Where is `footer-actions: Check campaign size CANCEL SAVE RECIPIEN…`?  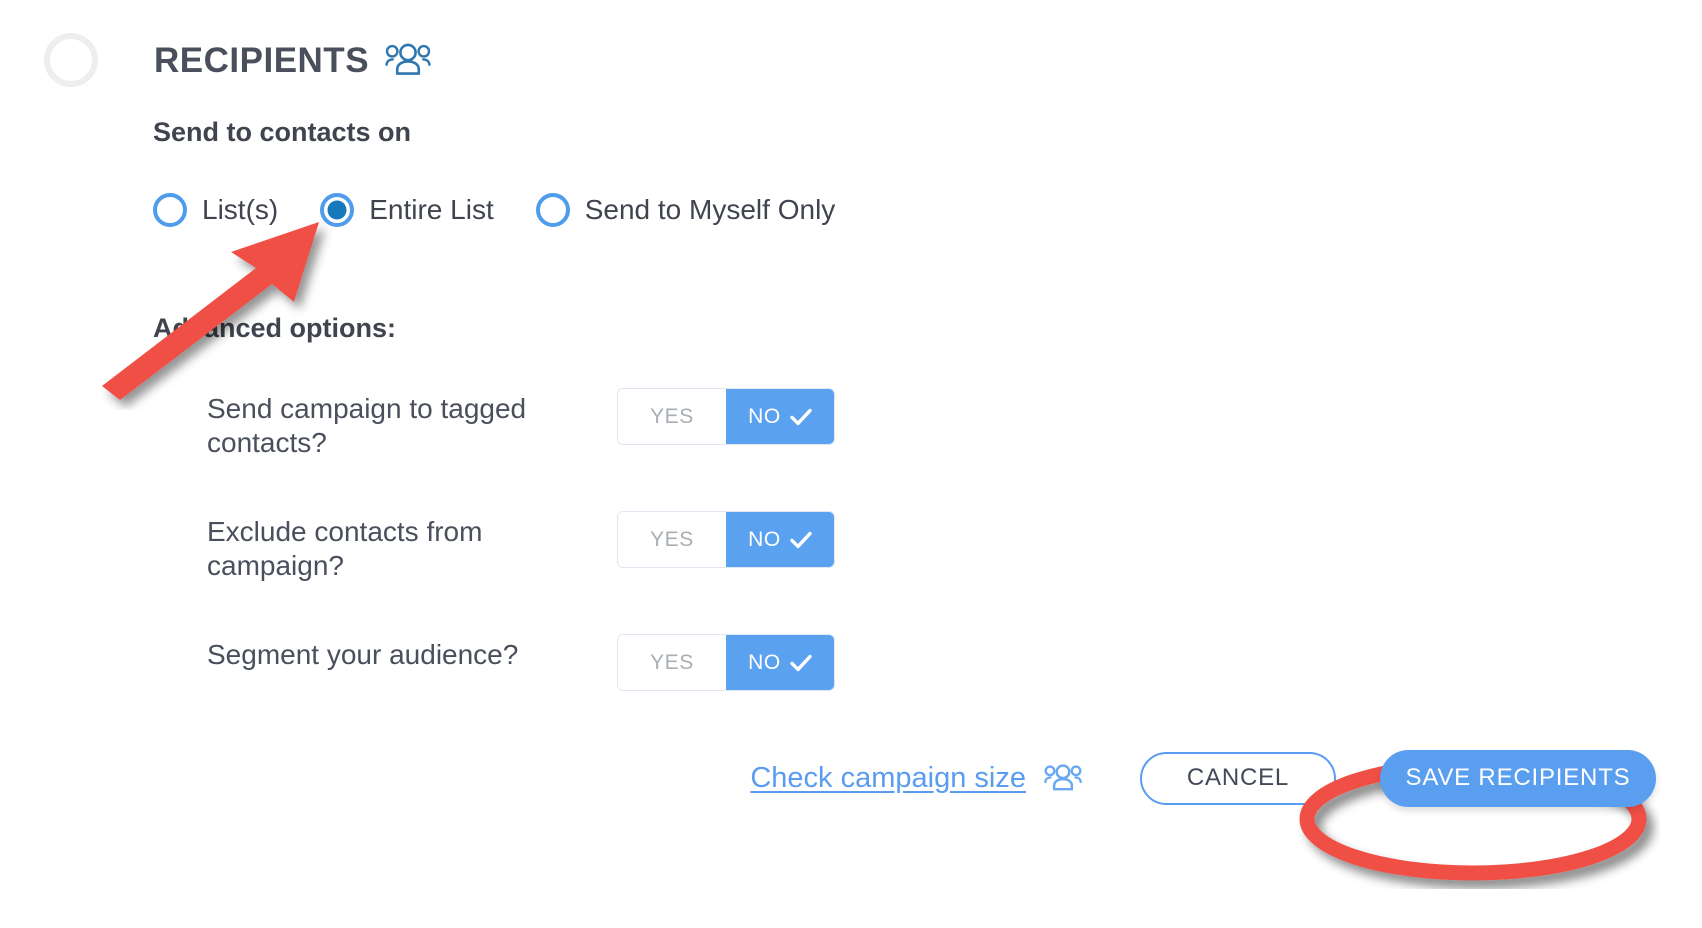 footer-actions: Check campaign size CANCEL SAVE RECIPIEN… is located at coordinates (851, 778).